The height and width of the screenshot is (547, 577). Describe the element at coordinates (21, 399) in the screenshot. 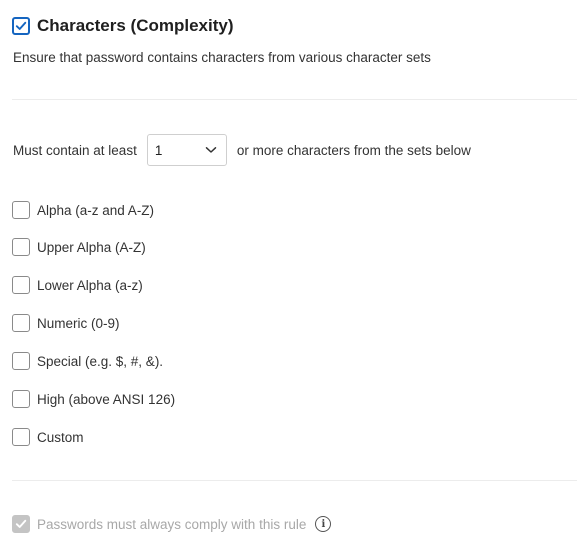

I see `high-checkbox` at that location.